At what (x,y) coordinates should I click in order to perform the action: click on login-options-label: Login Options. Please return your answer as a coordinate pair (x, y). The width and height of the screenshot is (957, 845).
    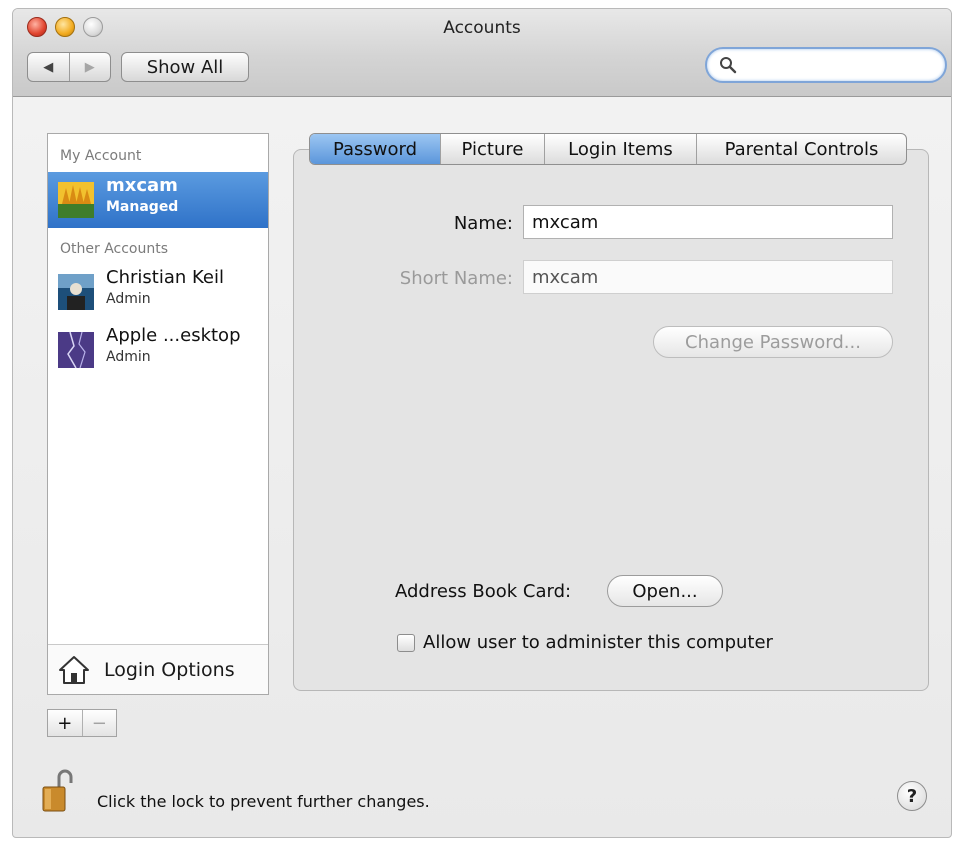
    Looking at the image, I should click on (169, 670).